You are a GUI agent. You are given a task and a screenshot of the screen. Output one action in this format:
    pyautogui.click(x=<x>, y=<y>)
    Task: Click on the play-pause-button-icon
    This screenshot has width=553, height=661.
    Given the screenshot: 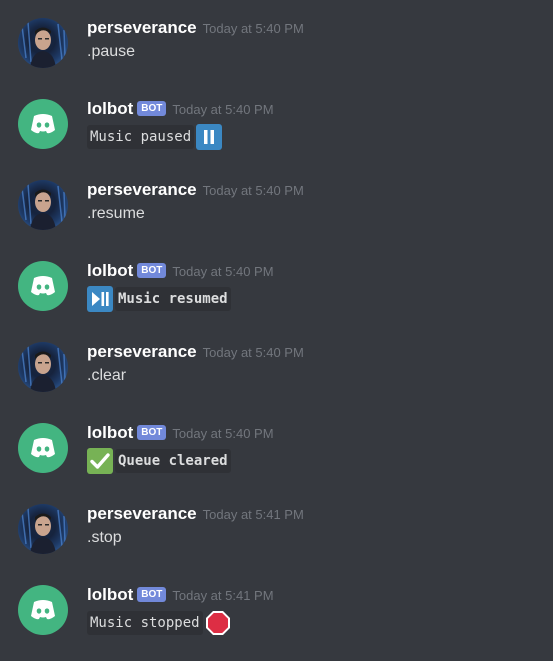 What is the action you would take?
    pyautogui.click(x=100, y=299)
    